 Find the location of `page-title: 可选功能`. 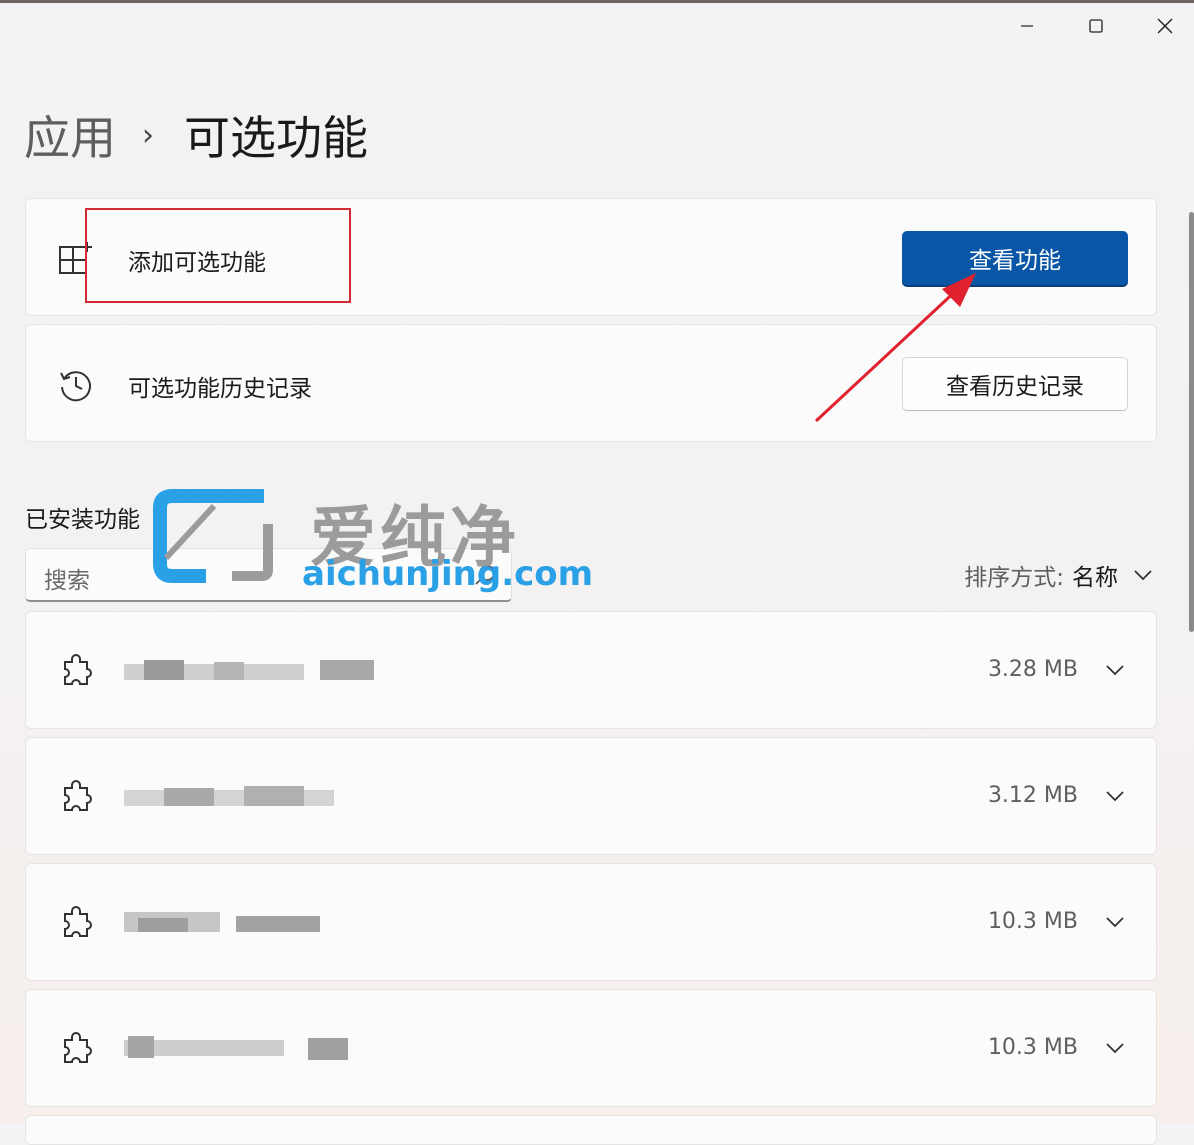

page-title: 可选功能 is located at coordinates (276, 138).